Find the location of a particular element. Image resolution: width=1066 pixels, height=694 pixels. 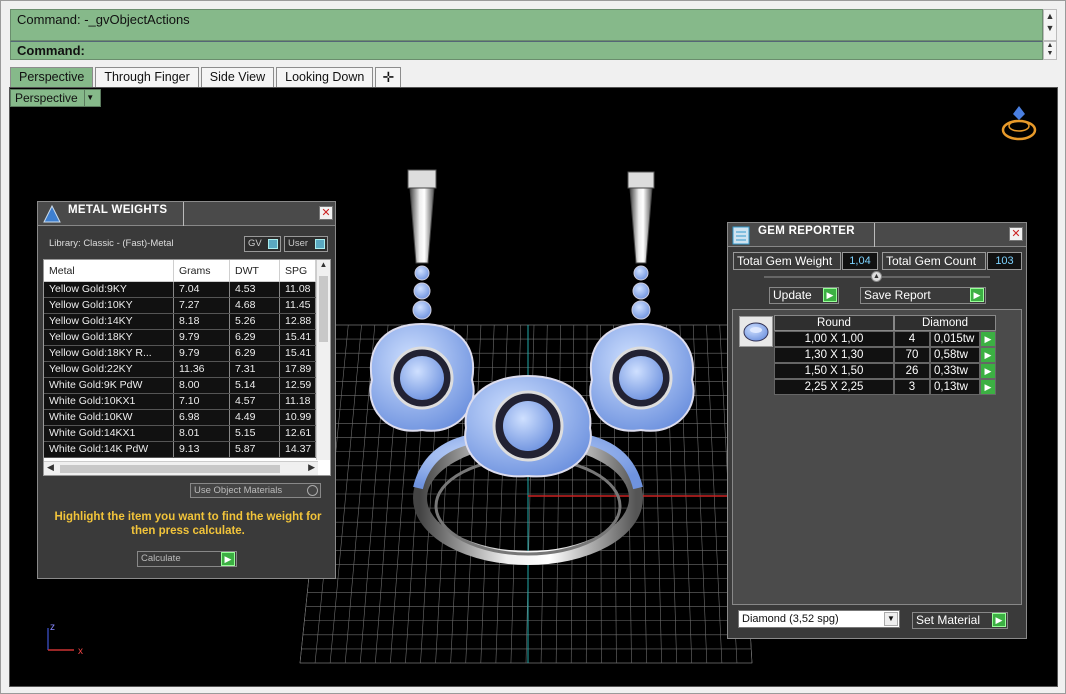

total-gem-count-value: 103 is located at coordinates (1004, 261).